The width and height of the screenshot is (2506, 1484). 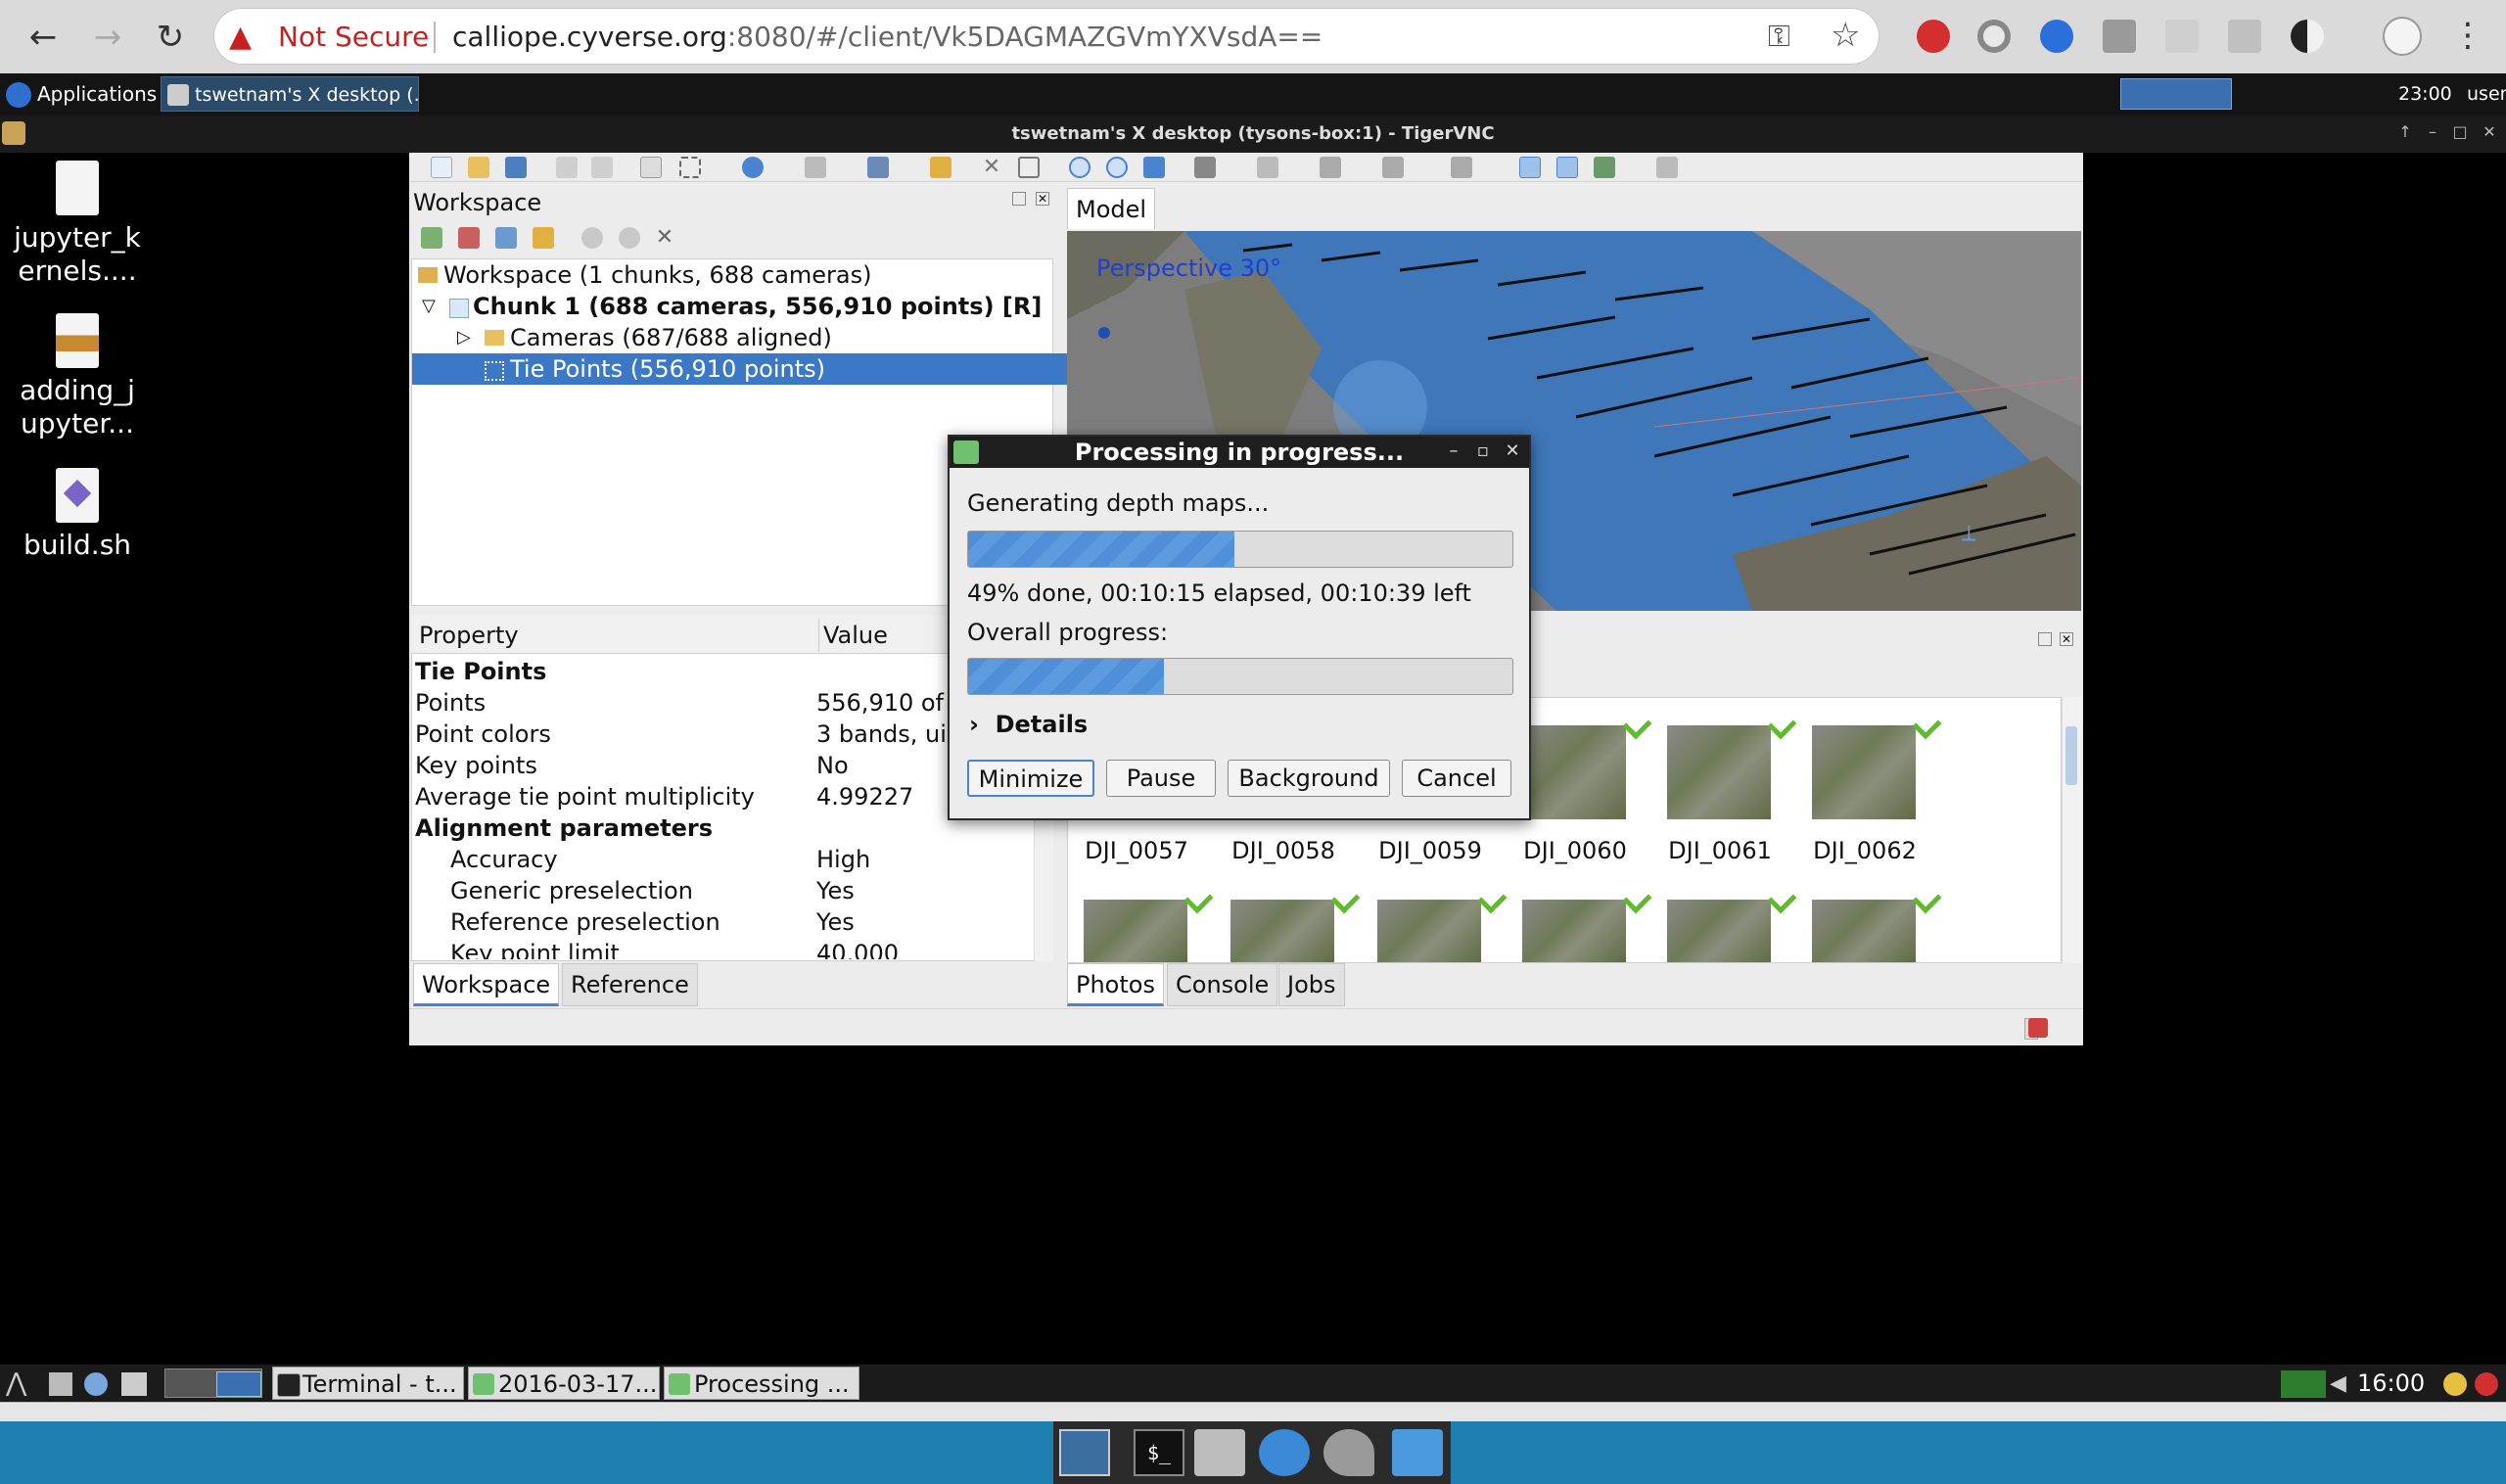 What do you see at coordinates (1512, 451) in the screenshot?
I see `dialog-close-icon: ✕` at bounding box center [1512, 451].